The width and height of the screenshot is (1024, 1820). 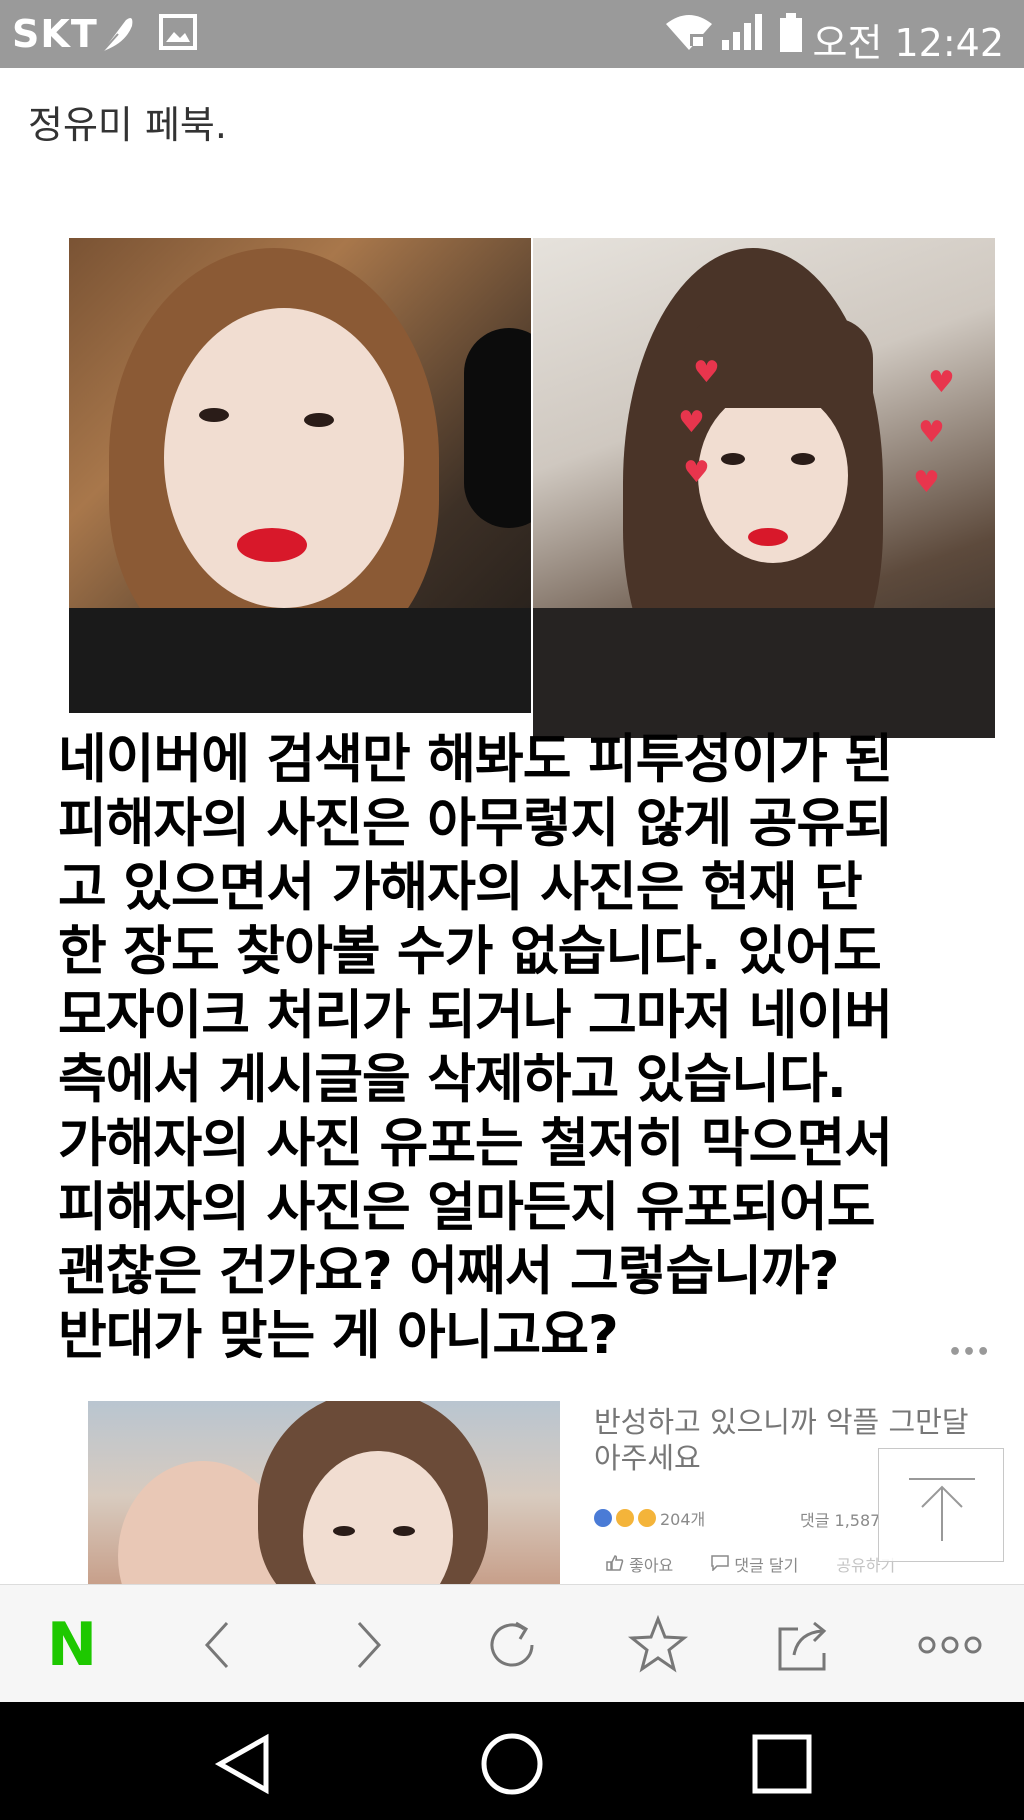 I want to click on naver-logo-icon: N, so click(x=72, y=1645).